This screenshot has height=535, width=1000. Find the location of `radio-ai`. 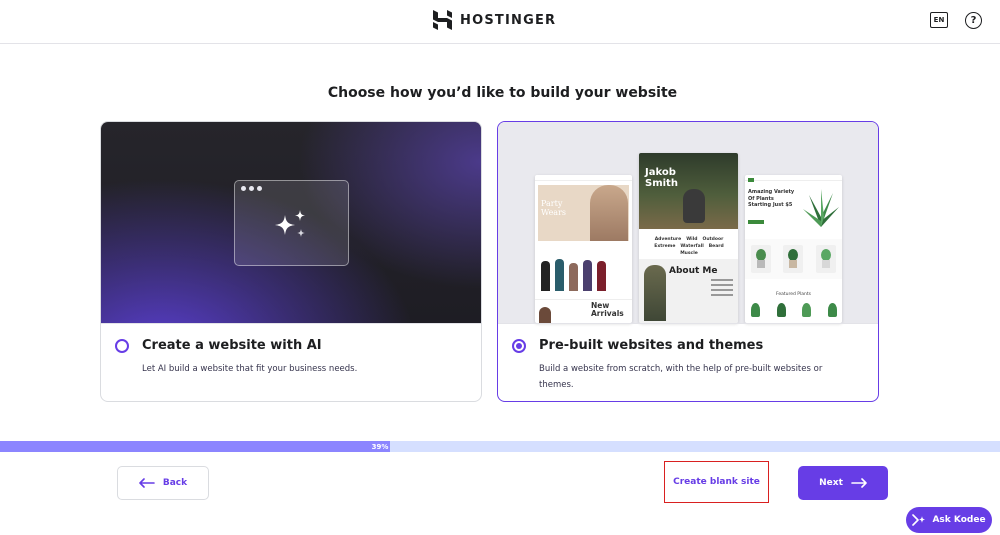

radio-ai is located at coordinates (122, 346).